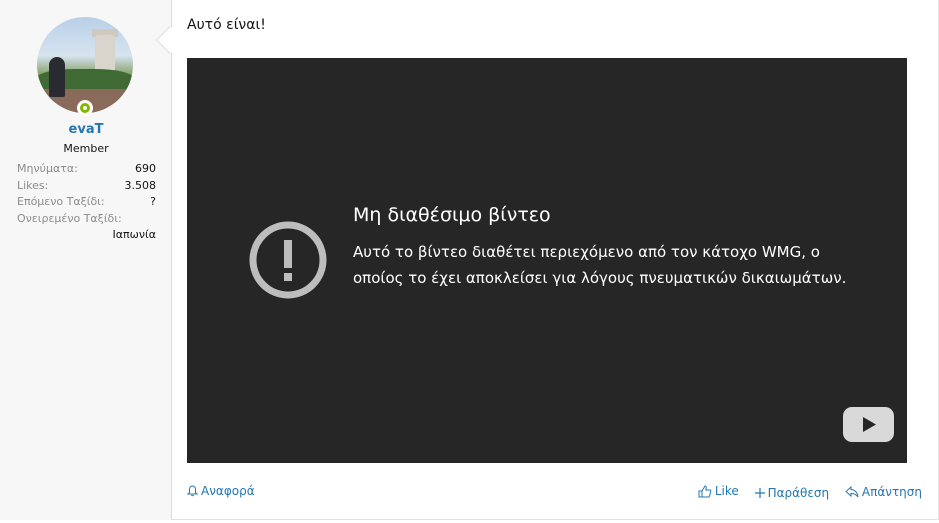 The width and height of the screenshot is (939, 523). What do you see at coordinates (705, 490) in the screenshot?
I see `thumbs-up-icon` at bounding box center [705, 490].